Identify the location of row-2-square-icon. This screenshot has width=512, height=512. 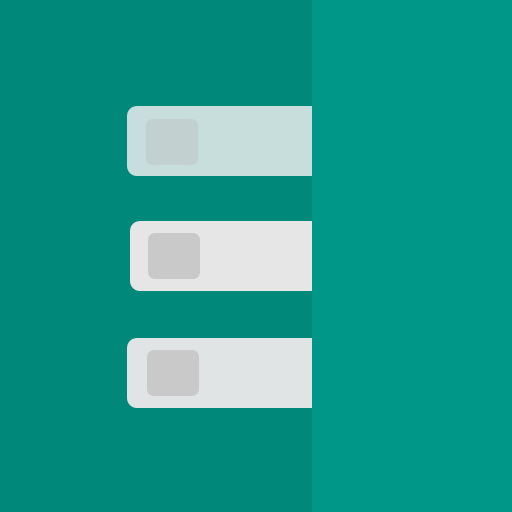
(174, 256).